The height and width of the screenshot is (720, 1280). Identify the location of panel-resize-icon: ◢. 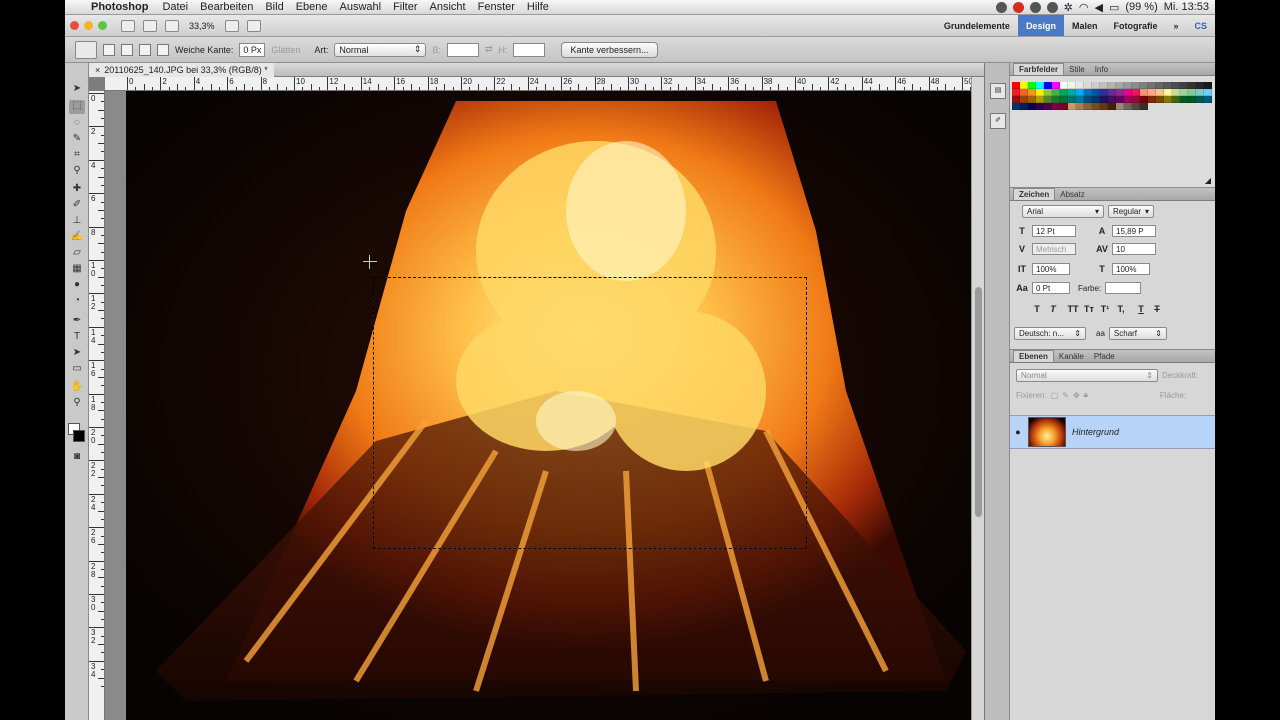
(1208, 180).